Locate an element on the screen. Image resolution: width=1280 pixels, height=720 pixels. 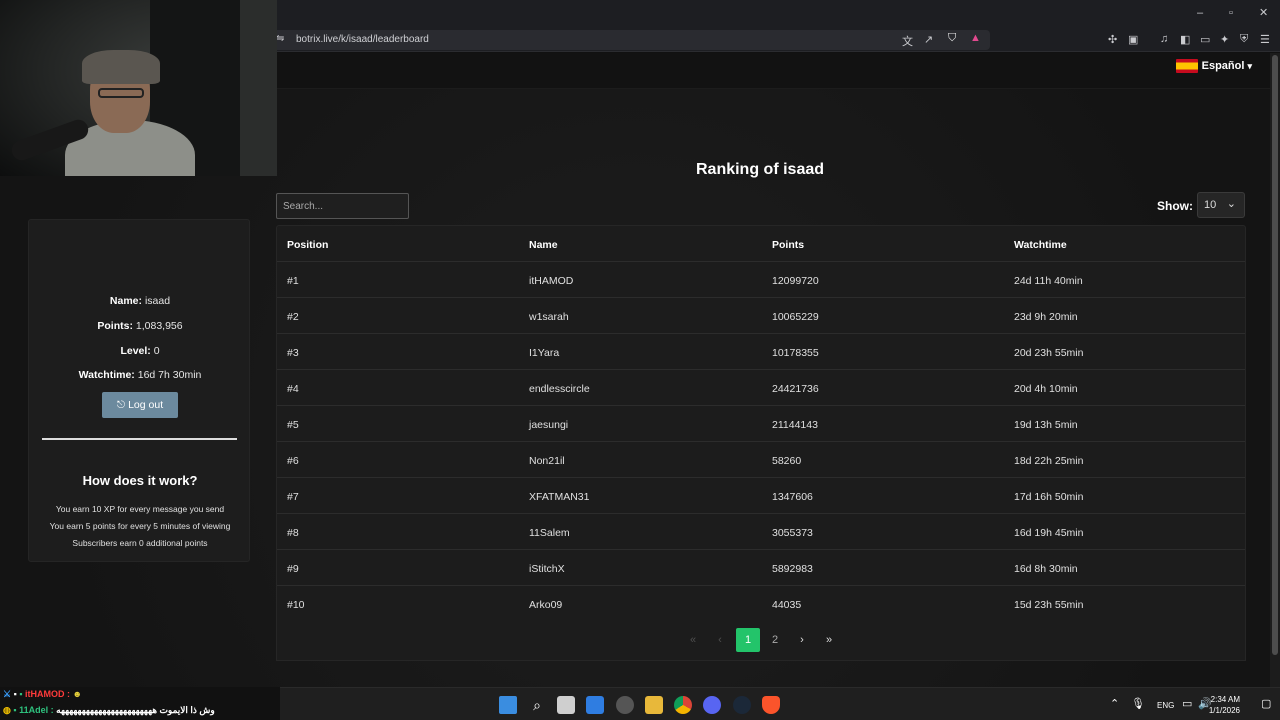
maximize-icon: ▫ is located at coordinates (1231, 13).